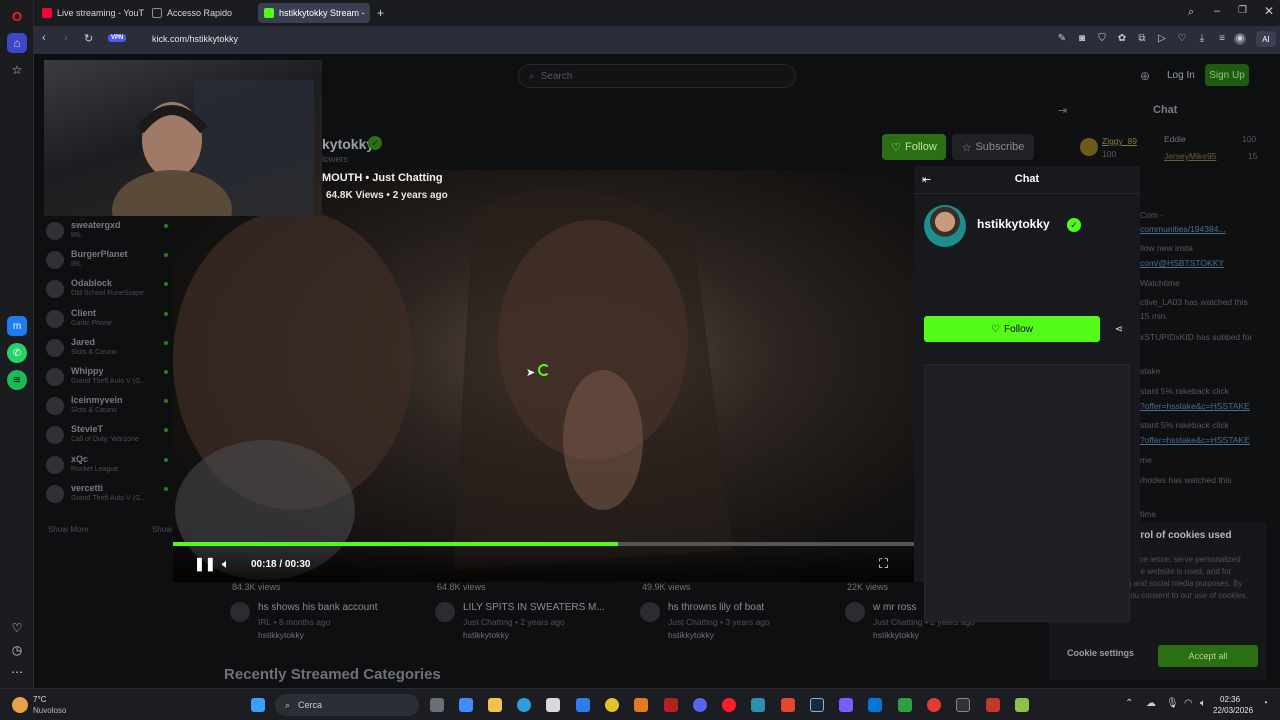 This screenshot has height=720, width=1280. Describe the element at coordinates (1240, 39) in the screenshot. I see `profile-icon: ◉` at that location.